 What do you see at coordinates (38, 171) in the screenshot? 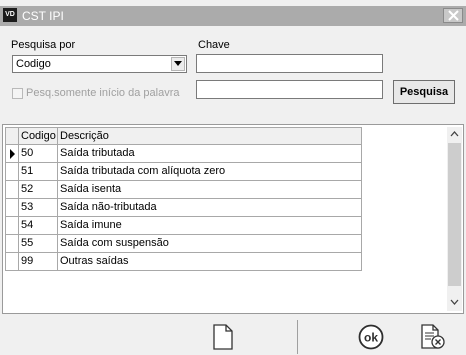
I see `cell-codigo: 51` at bounding box center [38, 171].